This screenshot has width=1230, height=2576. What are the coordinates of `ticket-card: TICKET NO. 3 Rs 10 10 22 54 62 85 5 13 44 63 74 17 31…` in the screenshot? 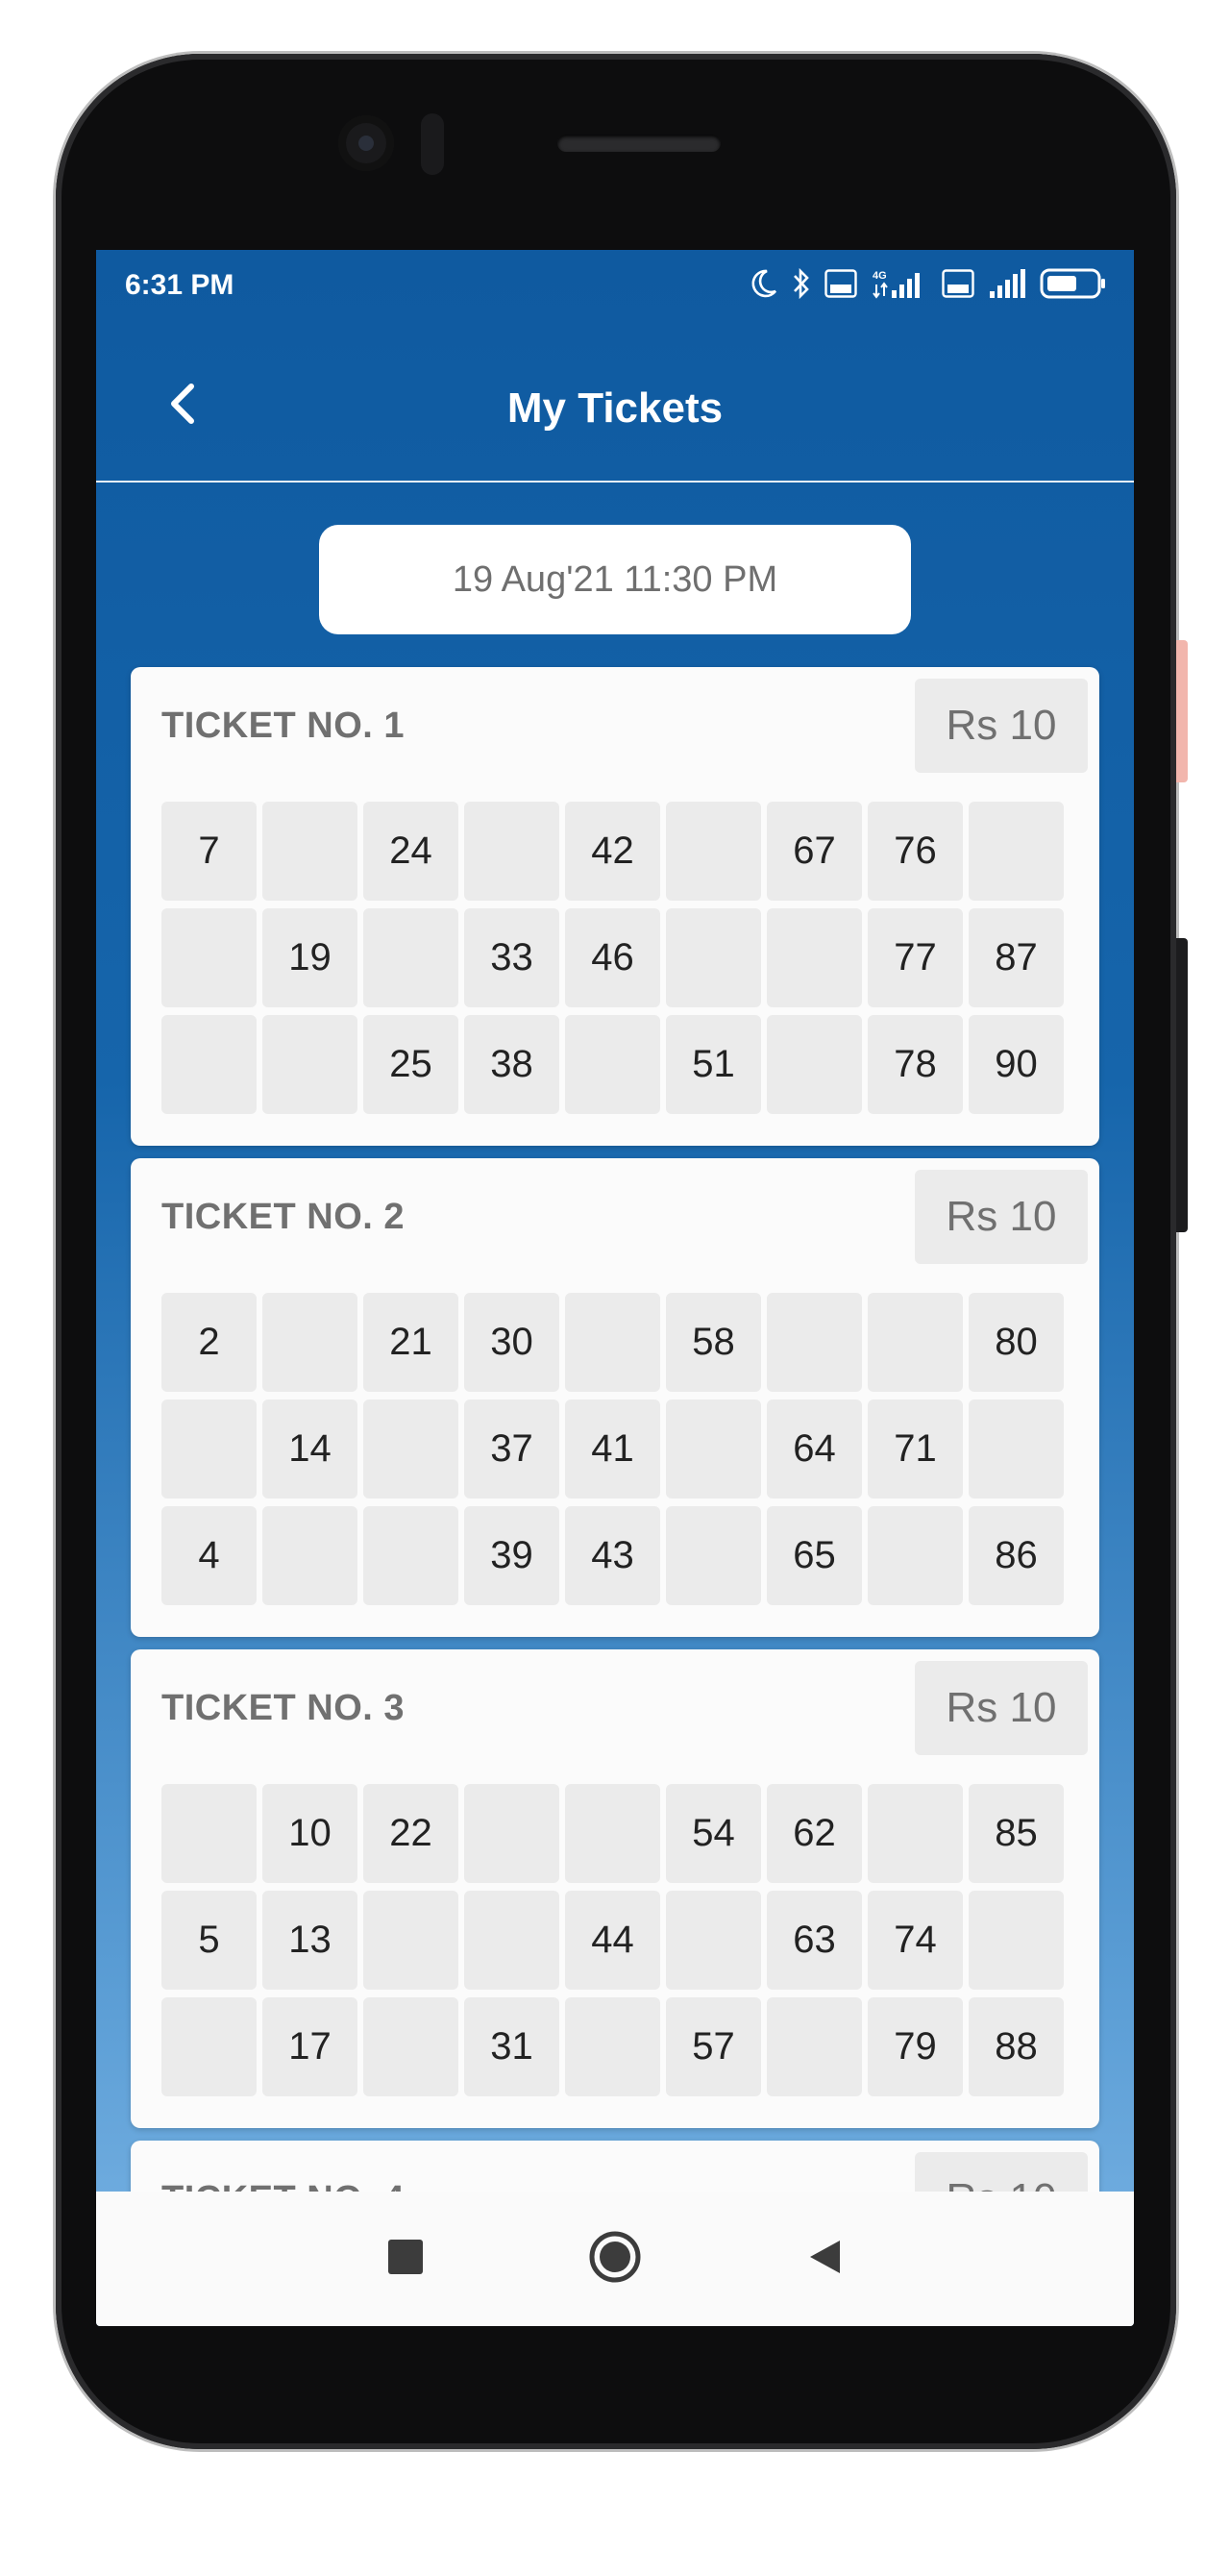 It's located at (615, 1889).